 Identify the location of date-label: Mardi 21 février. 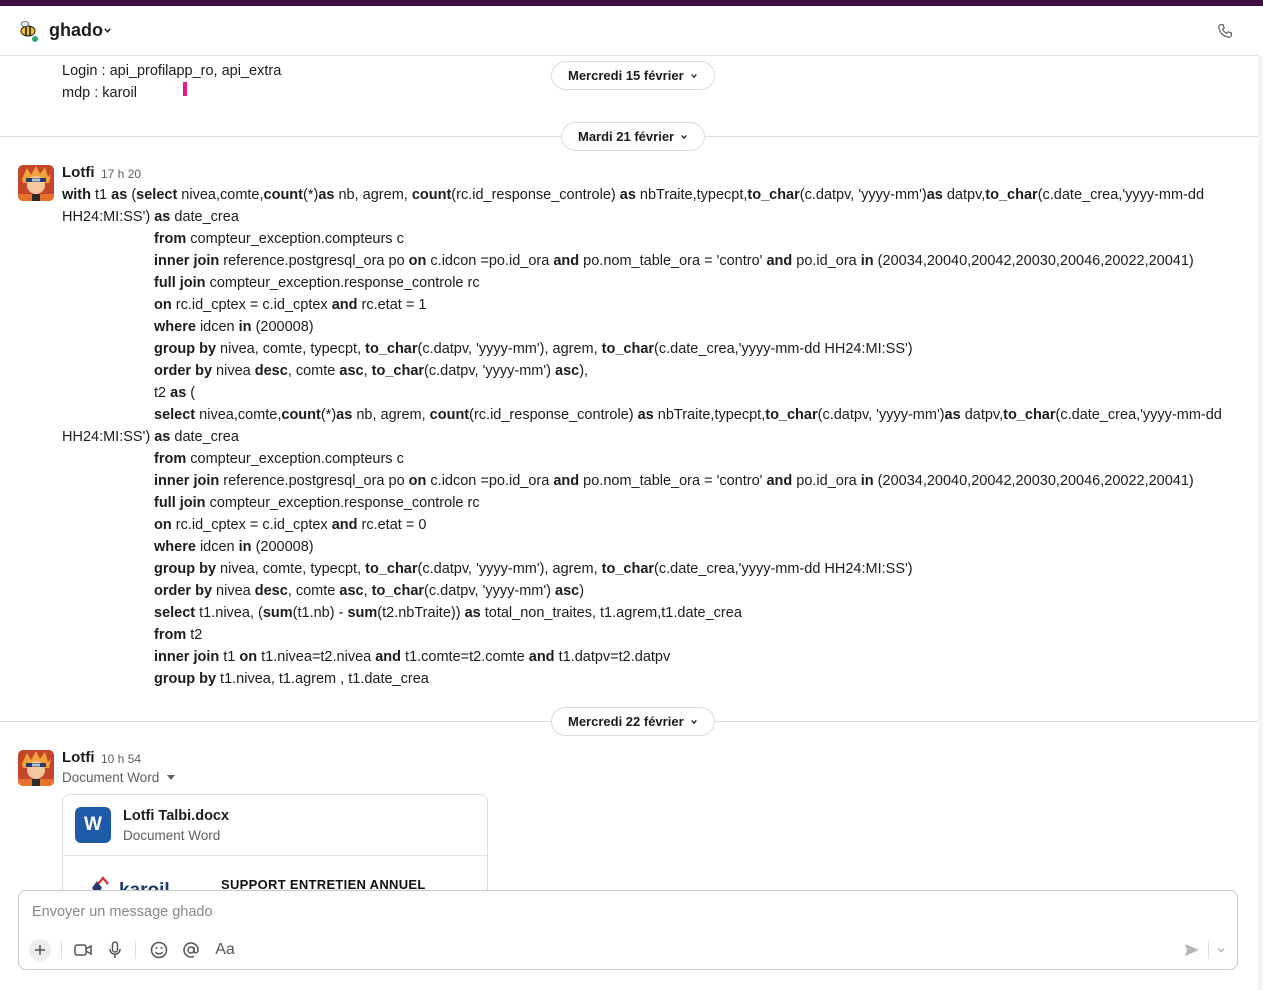
(626, 136).